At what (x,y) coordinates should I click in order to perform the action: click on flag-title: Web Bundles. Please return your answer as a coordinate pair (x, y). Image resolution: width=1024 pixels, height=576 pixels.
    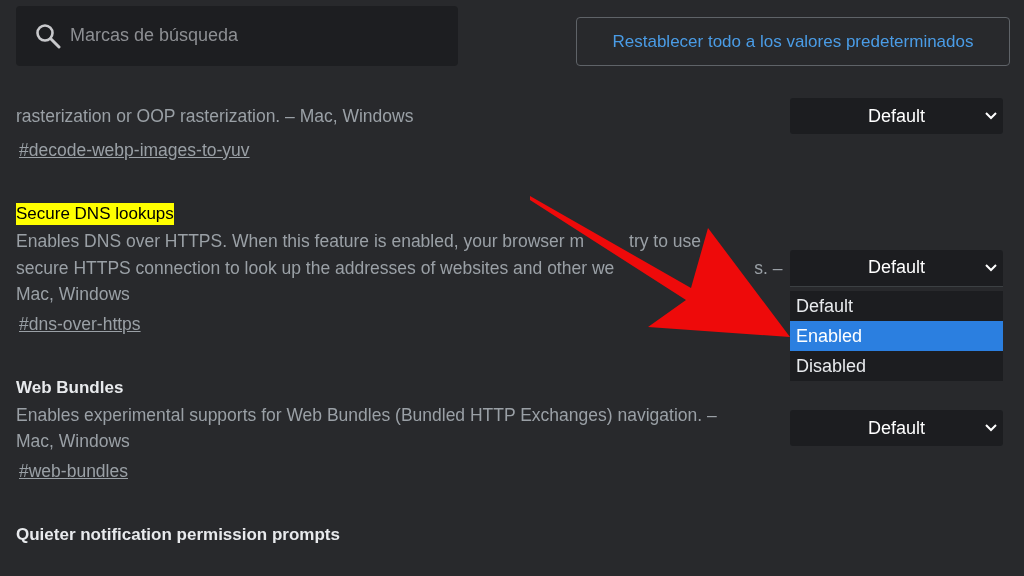
    Looking at the image, I should click on (70, 387).